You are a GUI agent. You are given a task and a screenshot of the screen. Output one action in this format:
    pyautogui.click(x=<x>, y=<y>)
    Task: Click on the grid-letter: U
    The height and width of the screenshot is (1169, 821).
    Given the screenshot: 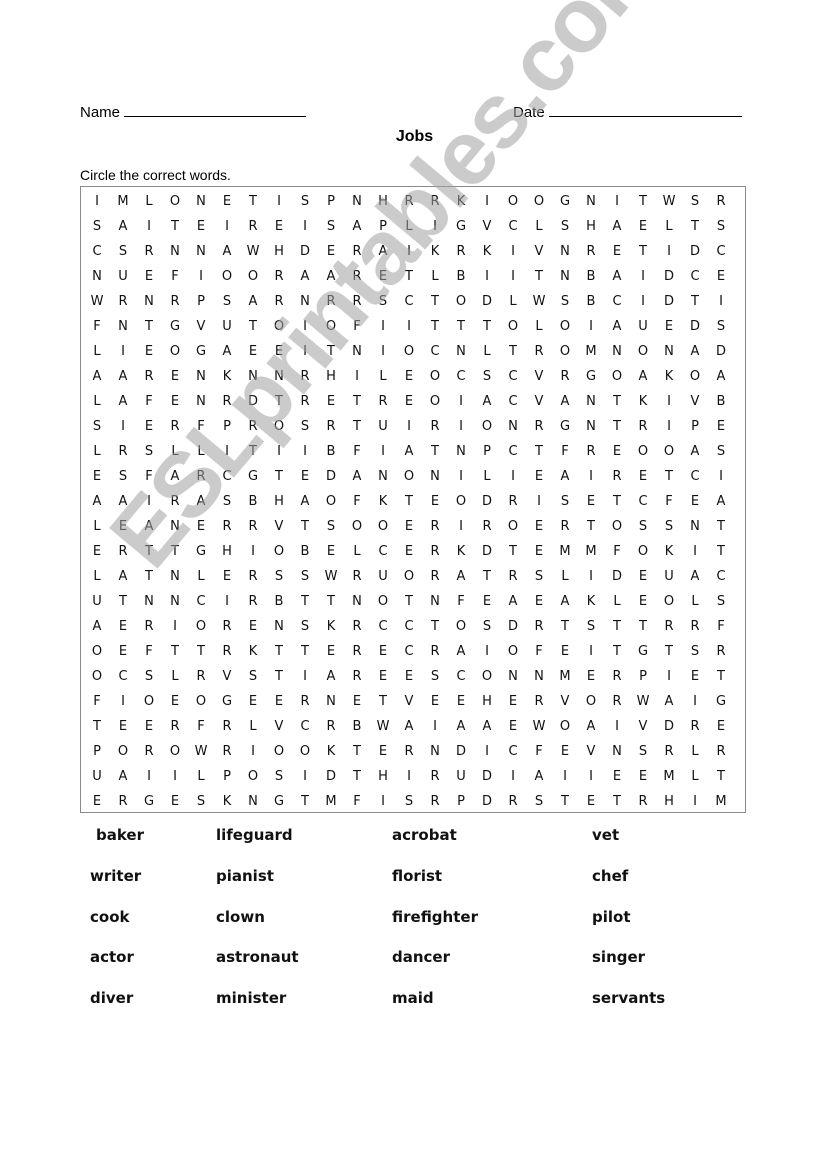 What is the action you would take?
    pyautogui.click(x=227, y=326)
    